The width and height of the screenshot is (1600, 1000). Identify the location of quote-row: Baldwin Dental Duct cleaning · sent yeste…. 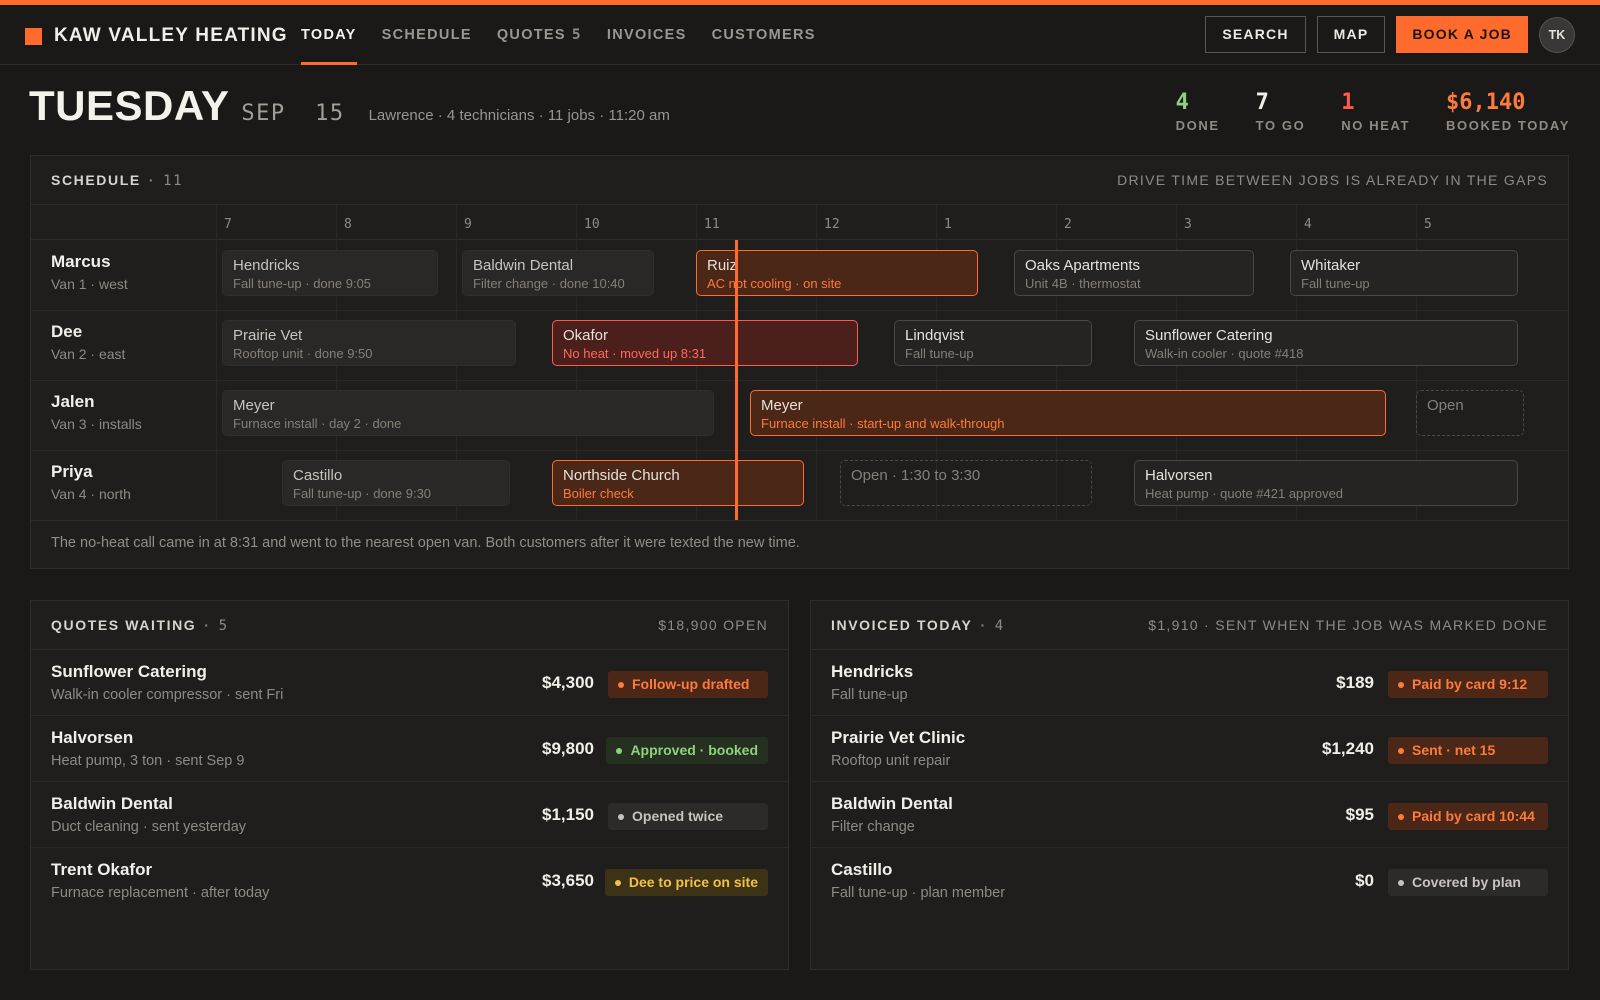
(409, 815).